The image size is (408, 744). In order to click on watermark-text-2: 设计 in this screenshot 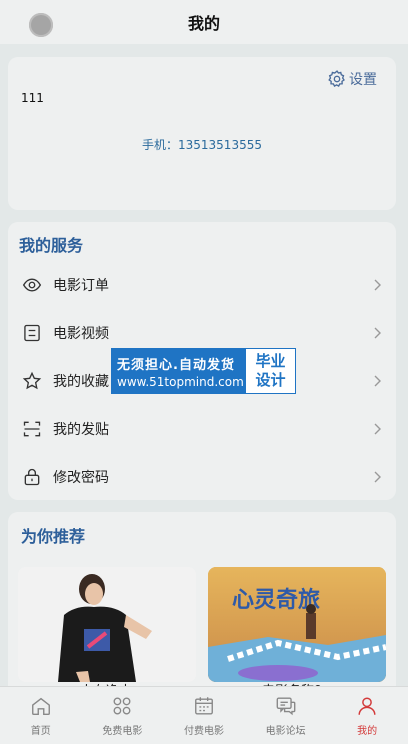, I will do `click(270, 380)`.